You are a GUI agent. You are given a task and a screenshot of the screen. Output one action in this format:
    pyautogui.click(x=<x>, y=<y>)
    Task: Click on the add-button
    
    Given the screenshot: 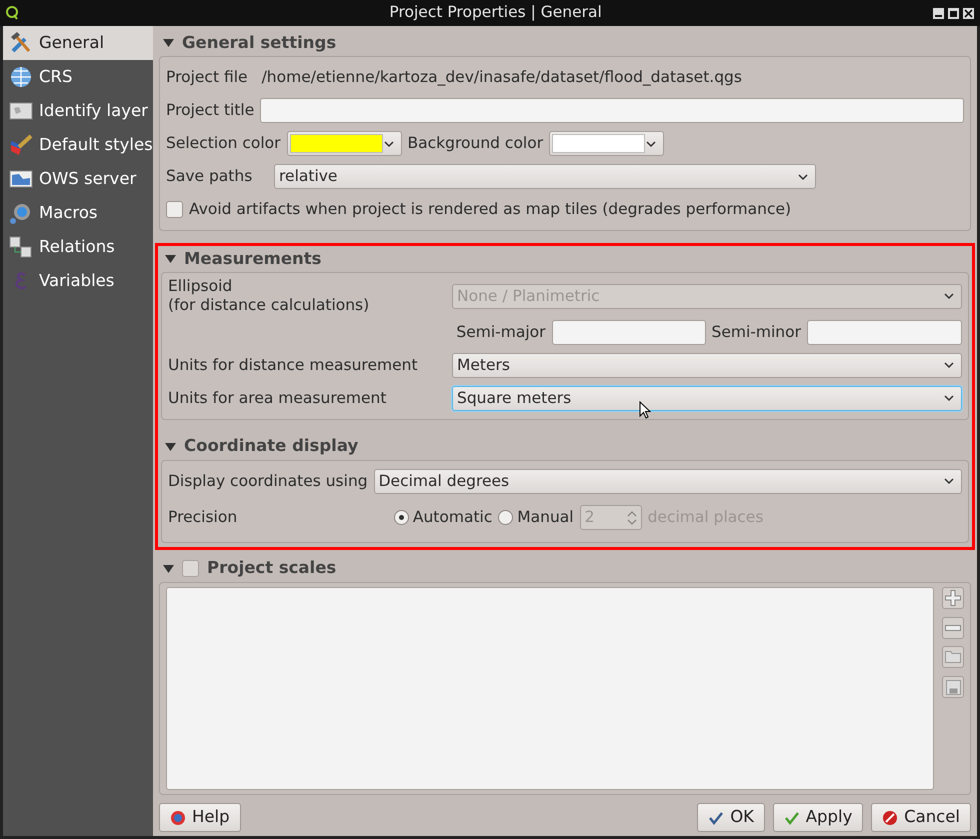 What is the action you would take?
    pyautogui.click(x=953, y=597)
    